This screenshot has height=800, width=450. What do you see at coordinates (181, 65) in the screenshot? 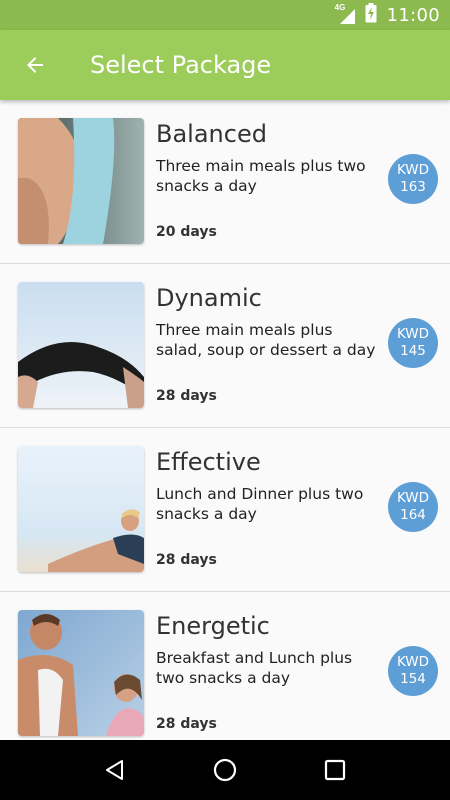
I see `page-title: Select Package` at bounding box center [181, 65].